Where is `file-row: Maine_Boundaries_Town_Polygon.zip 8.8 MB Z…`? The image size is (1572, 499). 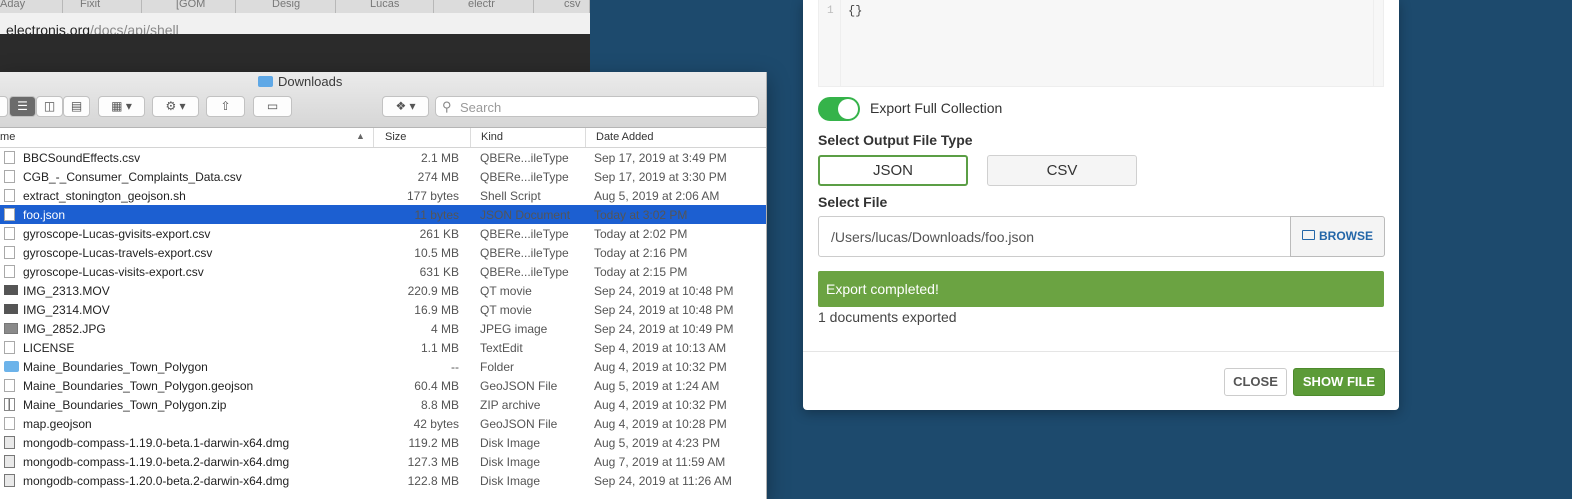 file-row: Maine_Boundaries_Town_Polygon.zip 8.8 MB Z… is located at coordinates (383, 404).